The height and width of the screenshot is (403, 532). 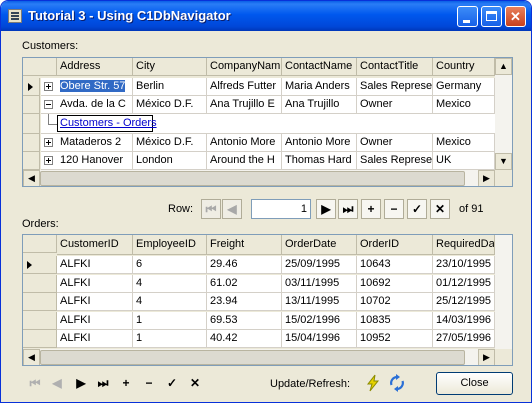 What do you see at coordinates (244, 339) in the screenshot?
I see `table-cell: 40.42` at bounding box center [244, 339].